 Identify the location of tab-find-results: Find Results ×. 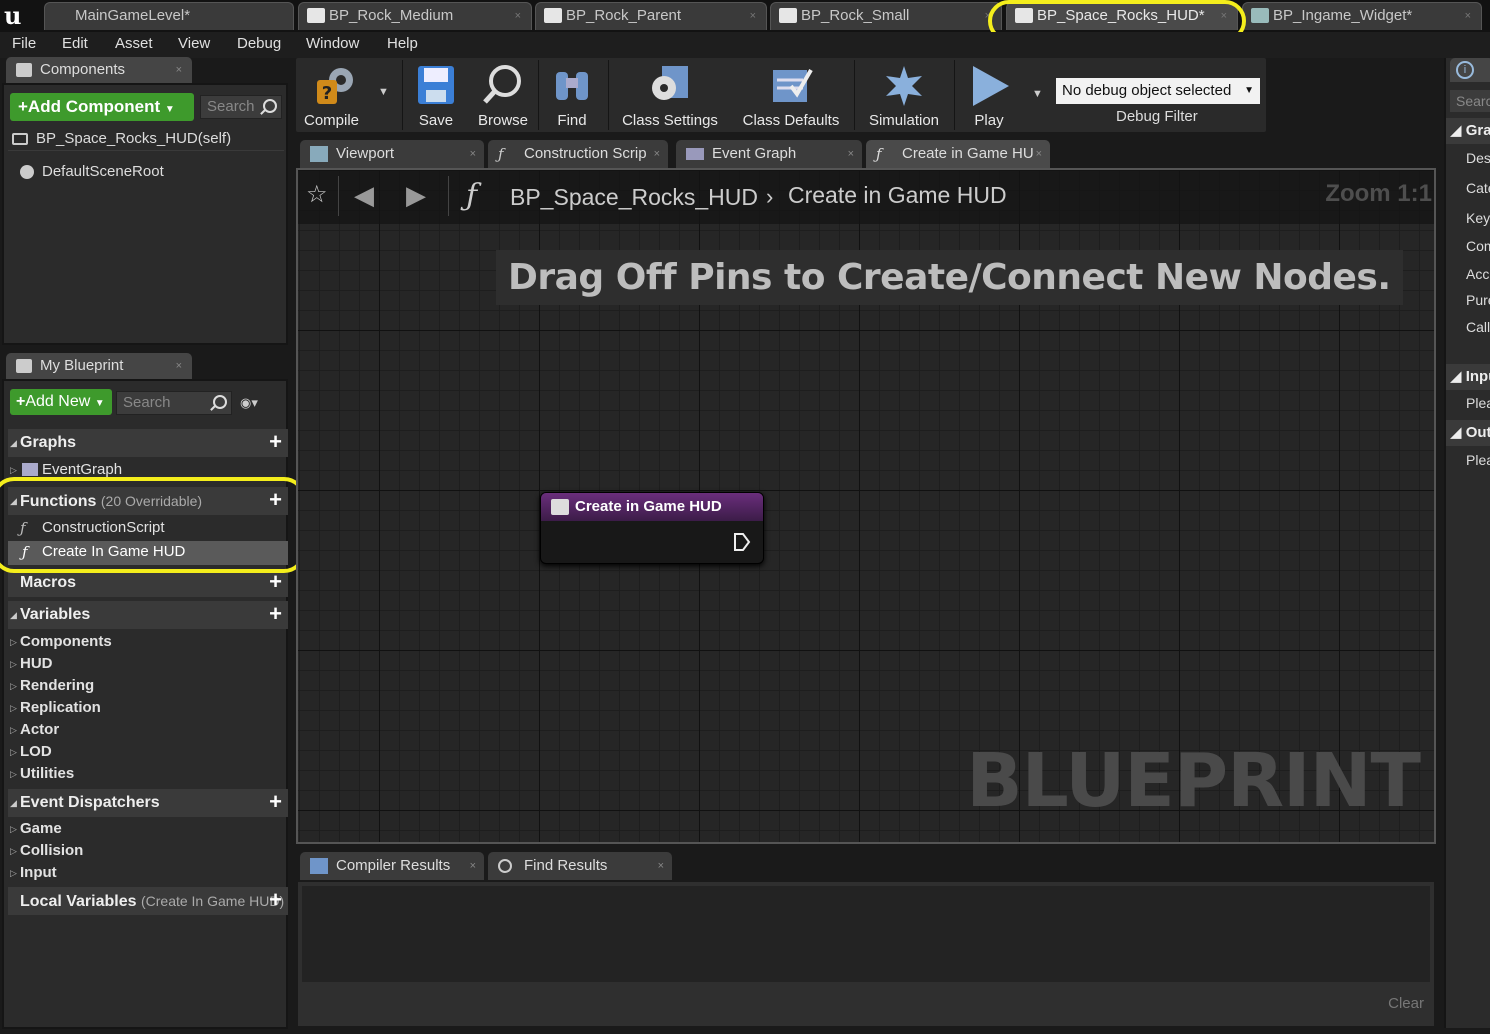
(580, 866).